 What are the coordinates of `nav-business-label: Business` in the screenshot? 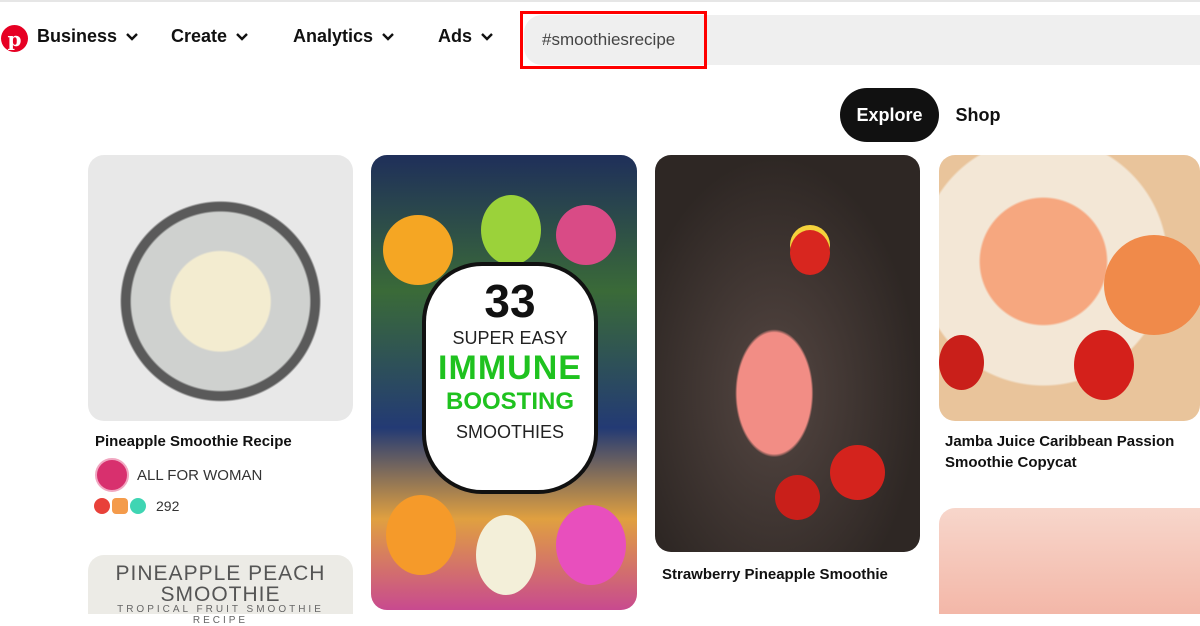 It's located at (77, 36).